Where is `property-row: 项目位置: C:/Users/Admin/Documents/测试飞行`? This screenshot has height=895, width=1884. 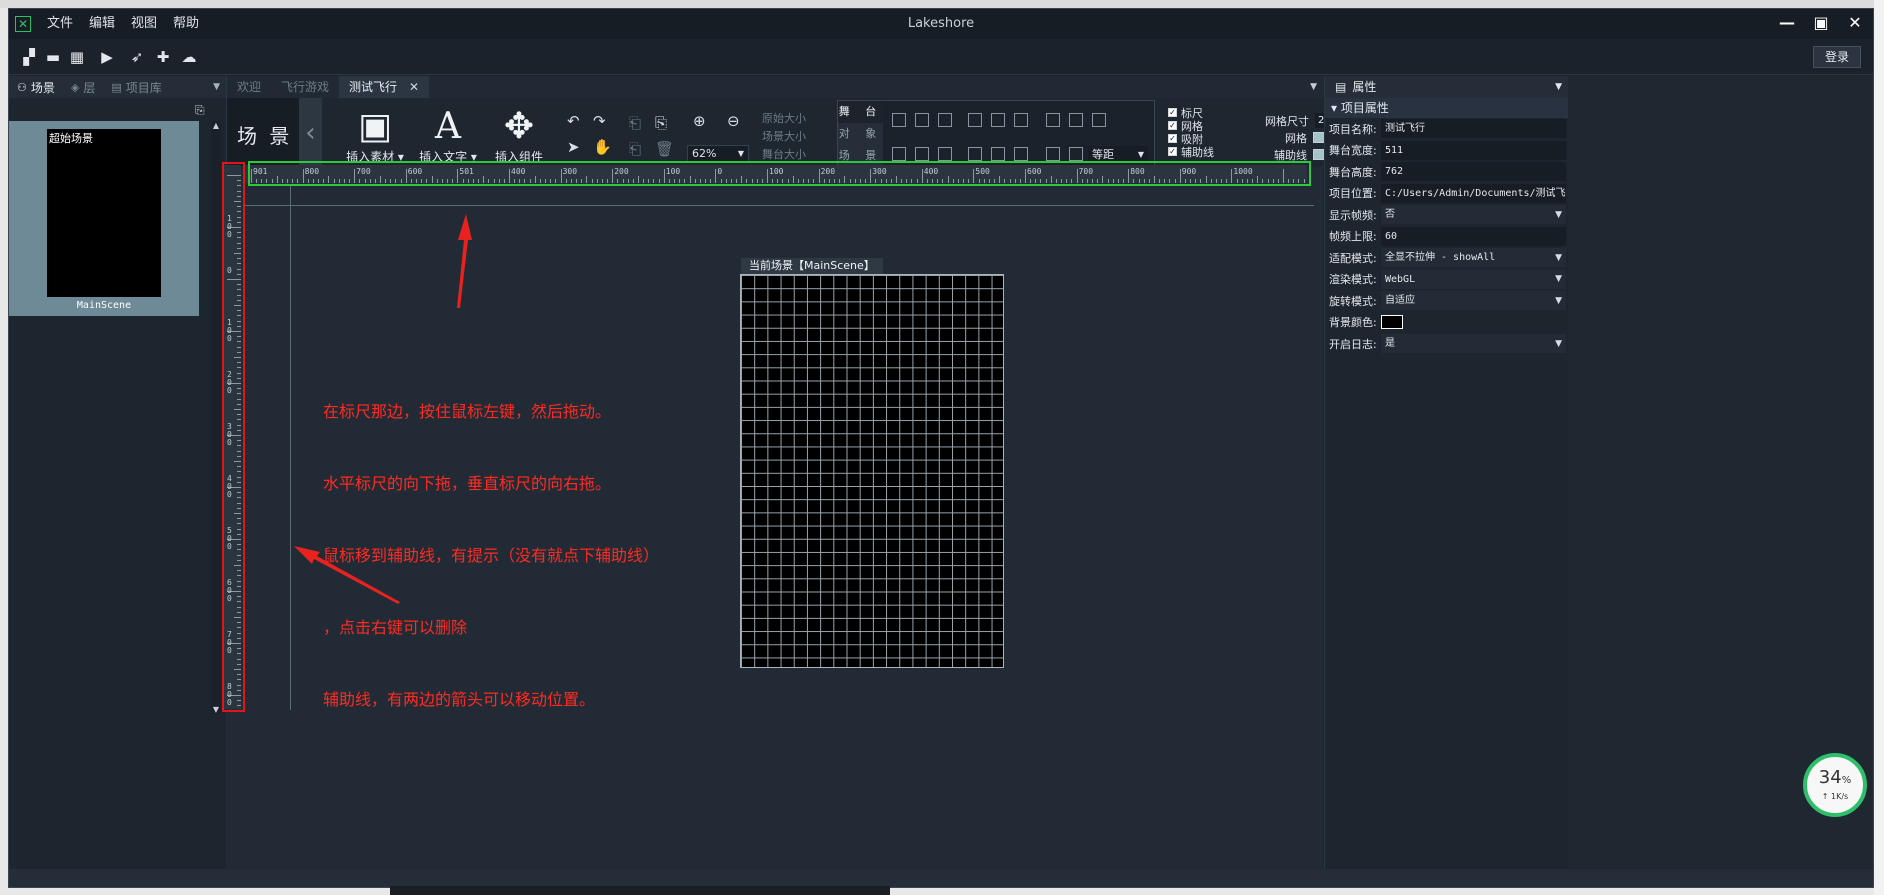
property-row: 项目位置: C:/Users/Admin/Documents/测试飞行 is located at coordinates (1446, 194).